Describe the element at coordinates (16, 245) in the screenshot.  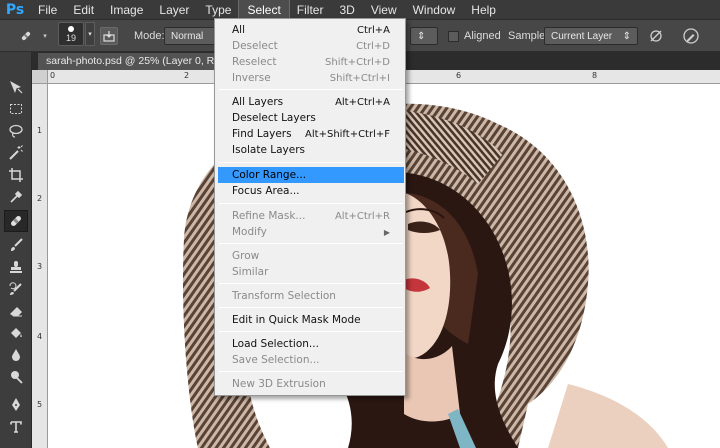
I see `brush-tool-icon` at that location.